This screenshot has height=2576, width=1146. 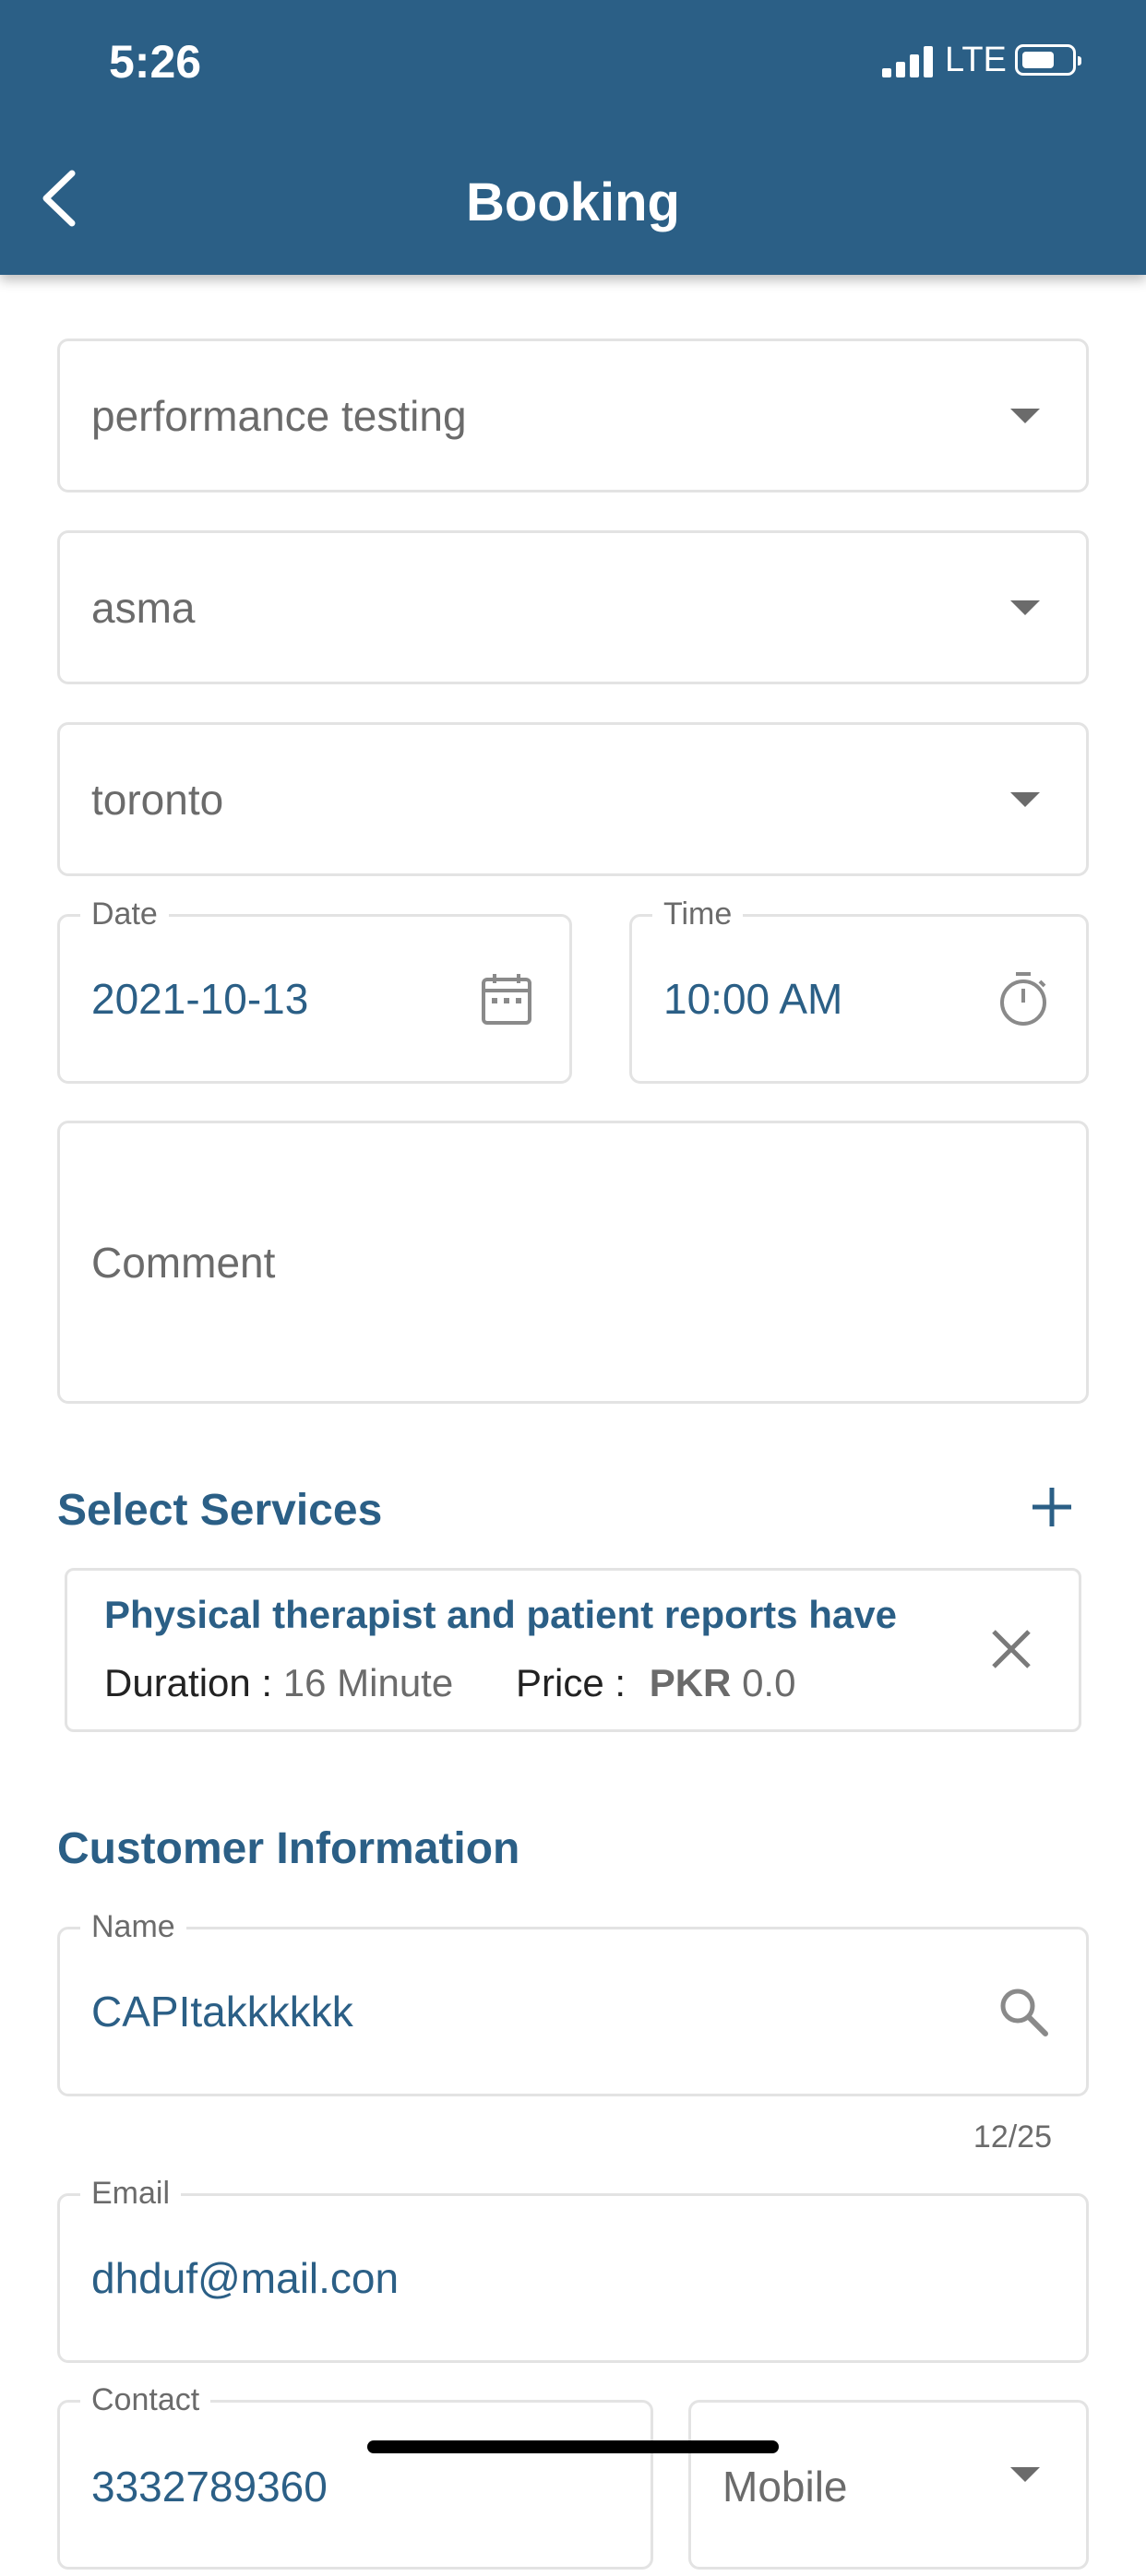 I want to click on contact-type-select: Mobile, so click(x=889, y=2485).